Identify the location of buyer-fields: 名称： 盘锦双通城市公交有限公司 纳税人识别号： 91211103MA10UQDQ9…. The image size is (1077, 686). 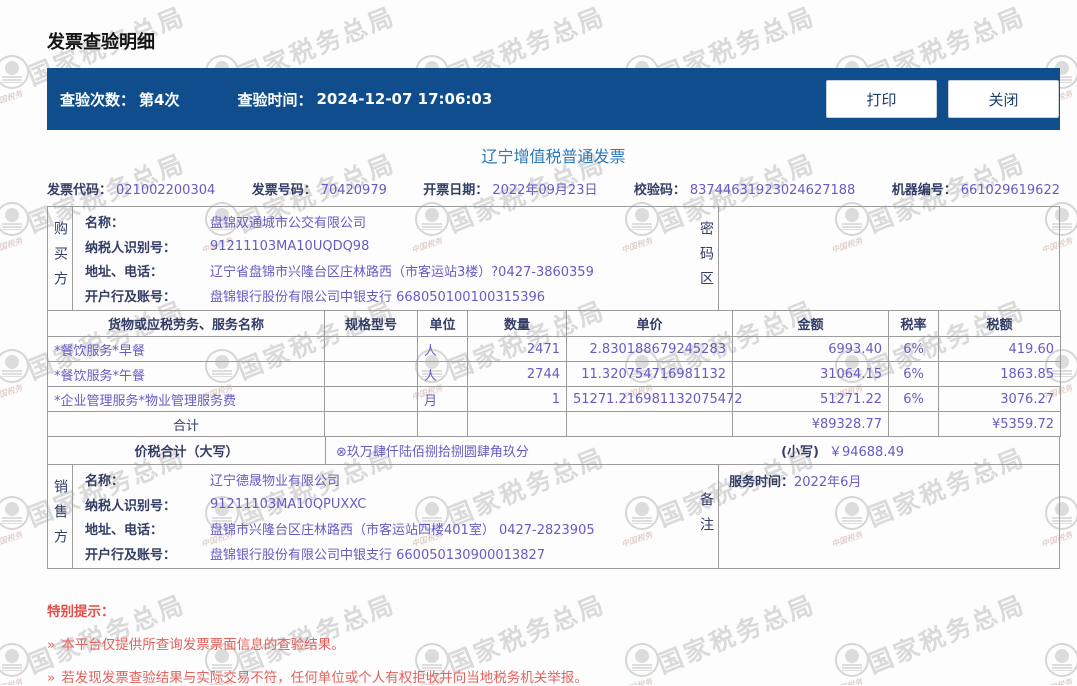
(383, 258).